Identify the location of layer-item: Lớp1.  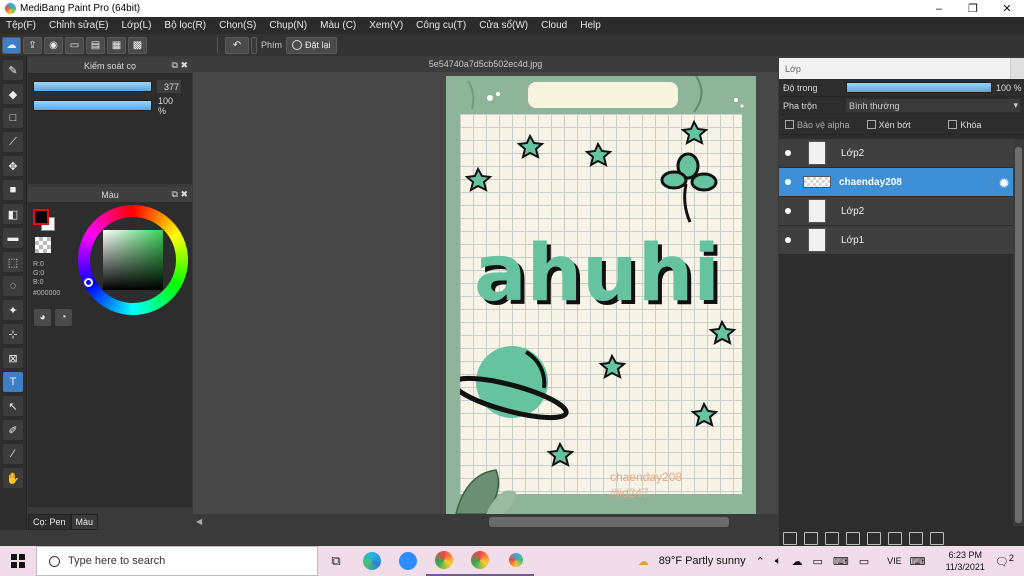
(896, 240).